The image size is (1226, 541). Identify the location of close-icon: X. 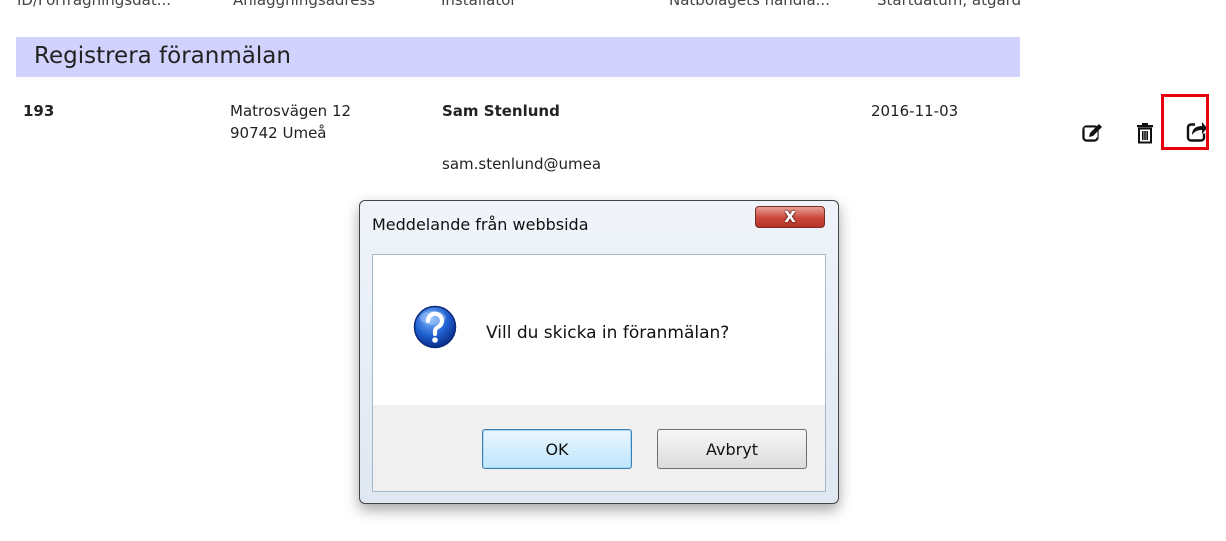
(790, 217).